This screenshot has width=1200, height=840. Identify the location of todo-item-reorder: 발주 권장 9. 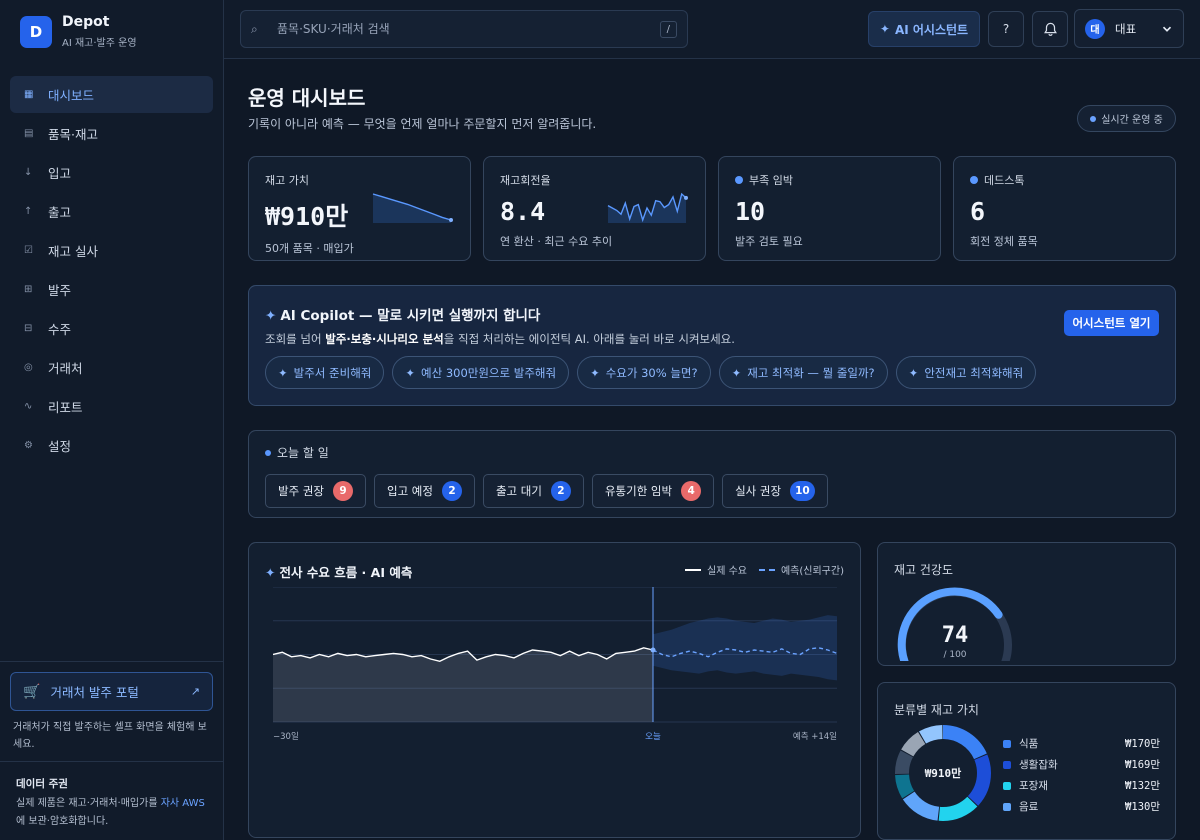
(315, 491).